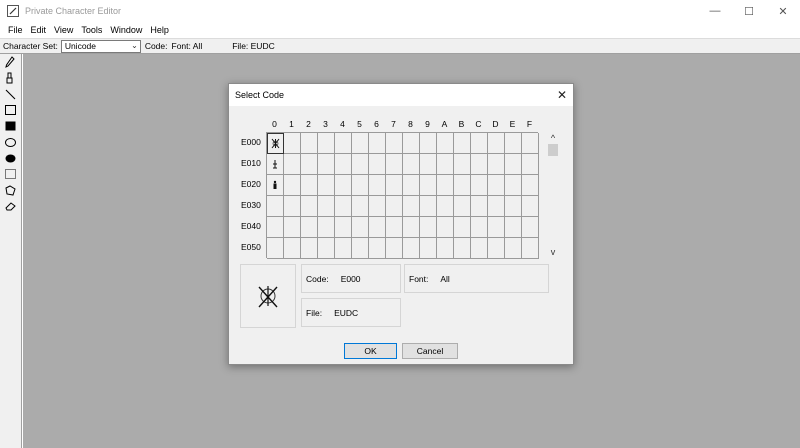  What do you see at coordinates (370, 351) in the screenshot?
I see `ok-button: OK` at bounding box center [370, 351].